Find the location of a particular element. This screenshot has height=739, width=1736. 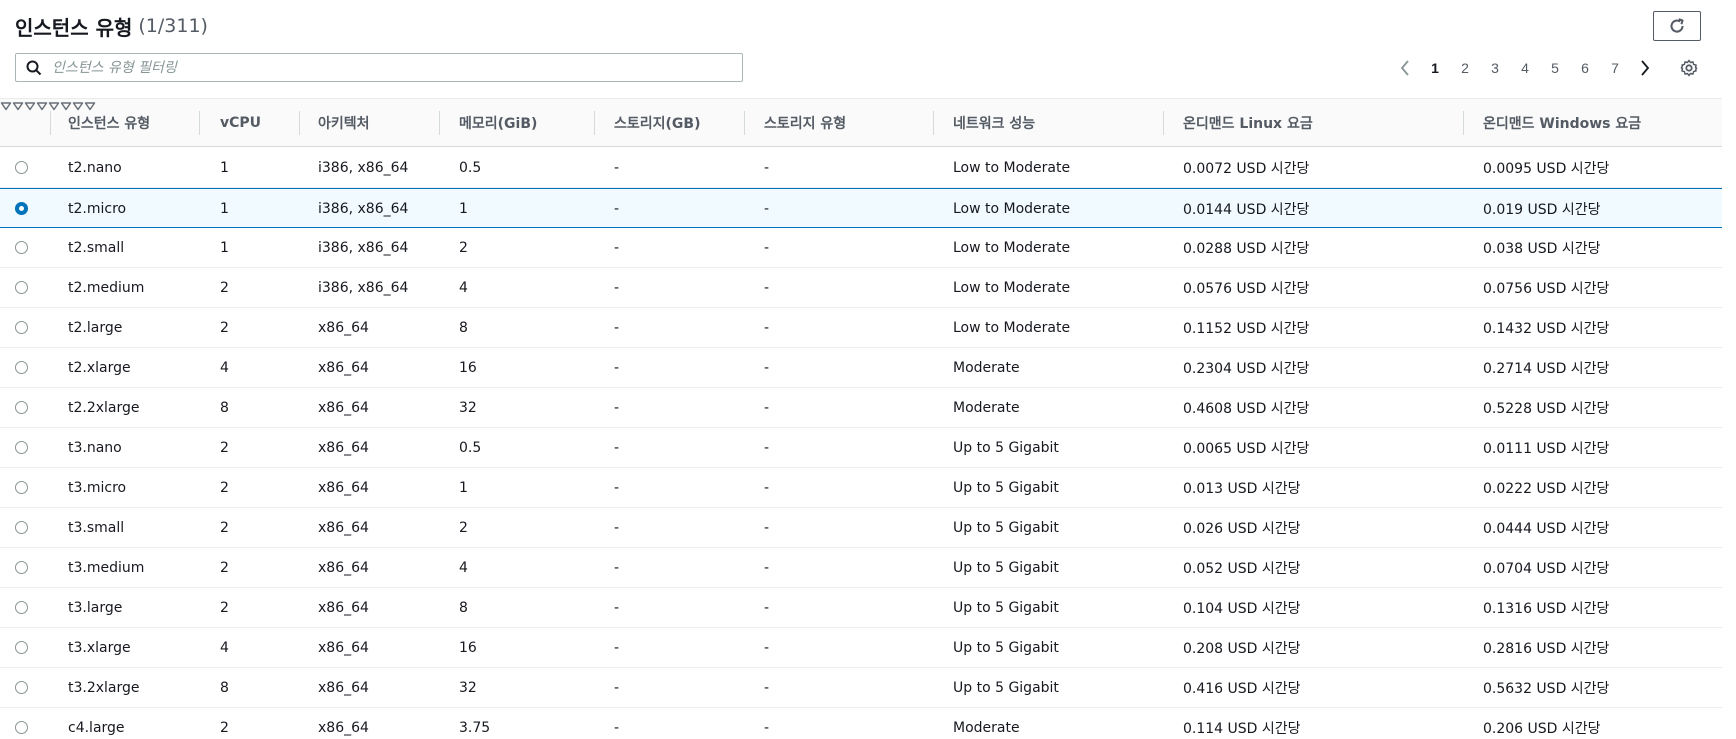

cell-mem: 16 is located at coordinates (468, 647).